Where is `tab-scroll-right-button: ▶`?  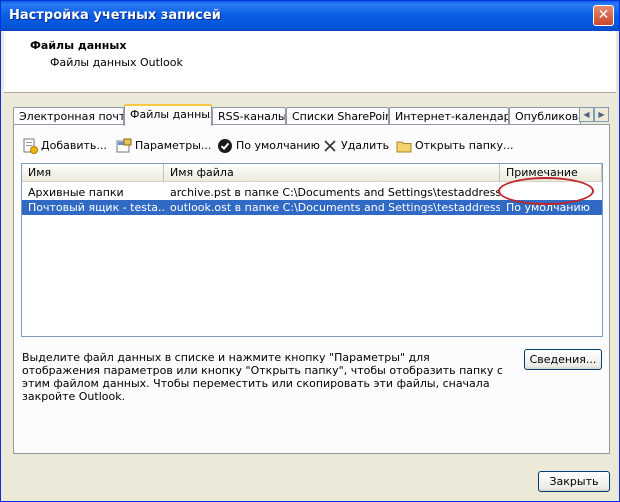
tab-scroll-right-button: ▶ is located at coordinates (601, 114).